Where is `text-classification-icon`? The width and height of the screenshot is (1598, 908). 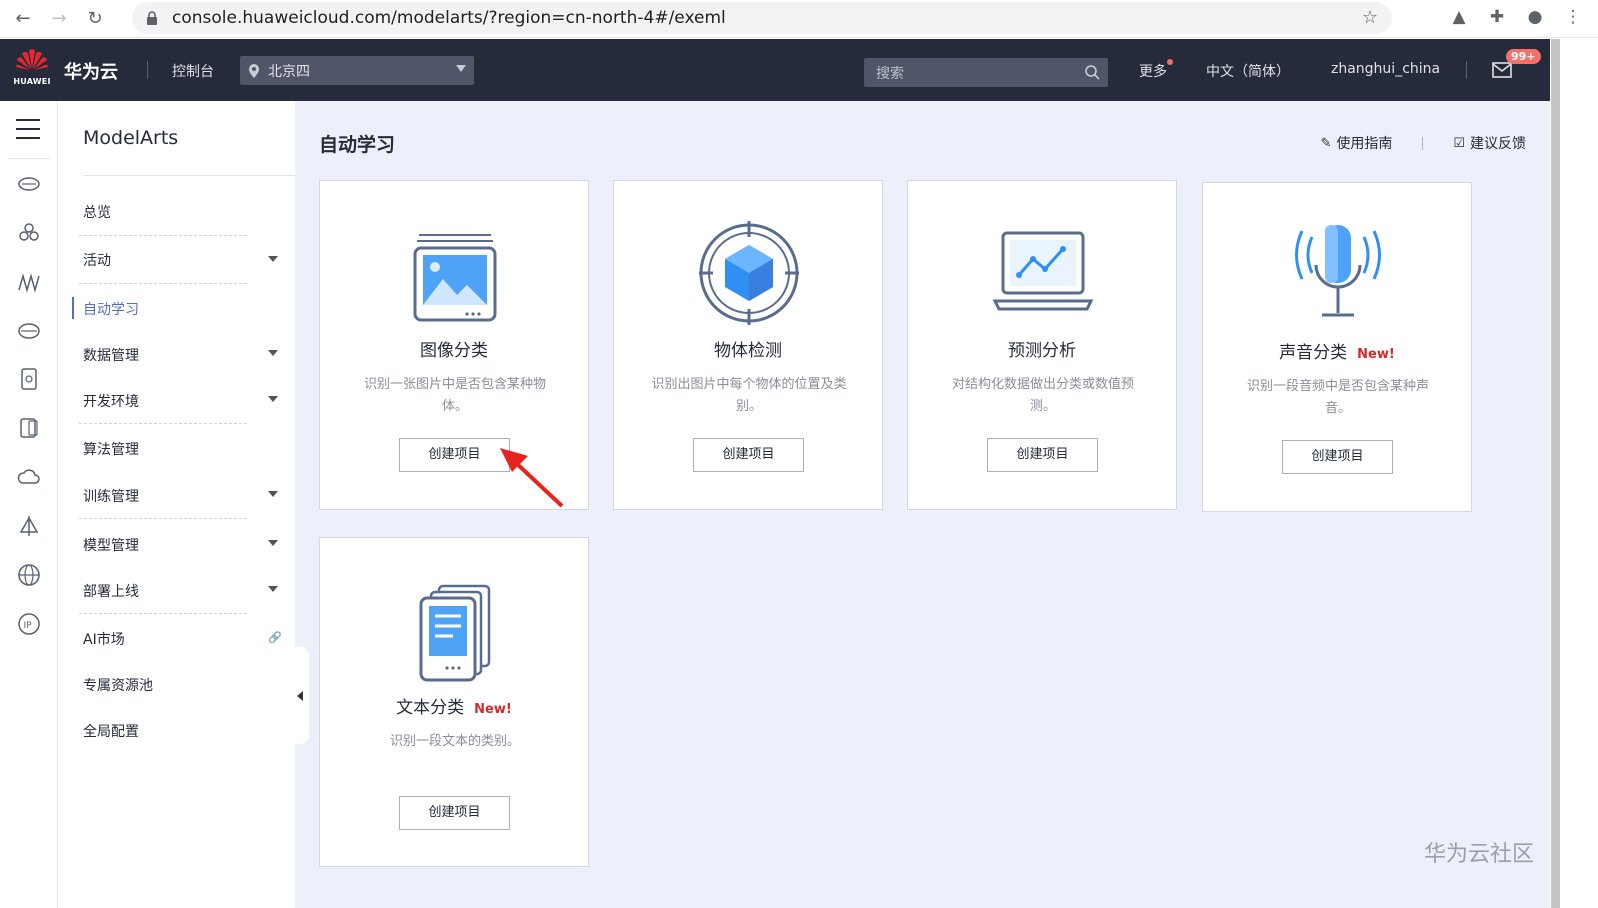
text-classification-icon is located at coordinates (455, 633).